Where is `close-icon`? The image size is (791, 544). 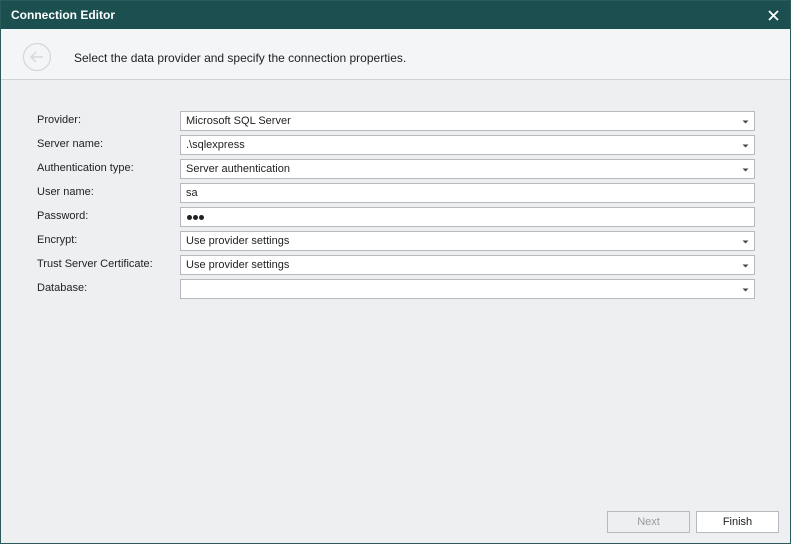 close-icon is located at coordinates (773, 15).